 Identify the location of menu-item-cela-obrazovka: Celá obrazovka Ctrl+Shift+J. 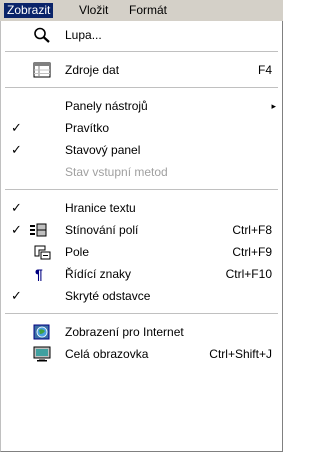
(141, 354).